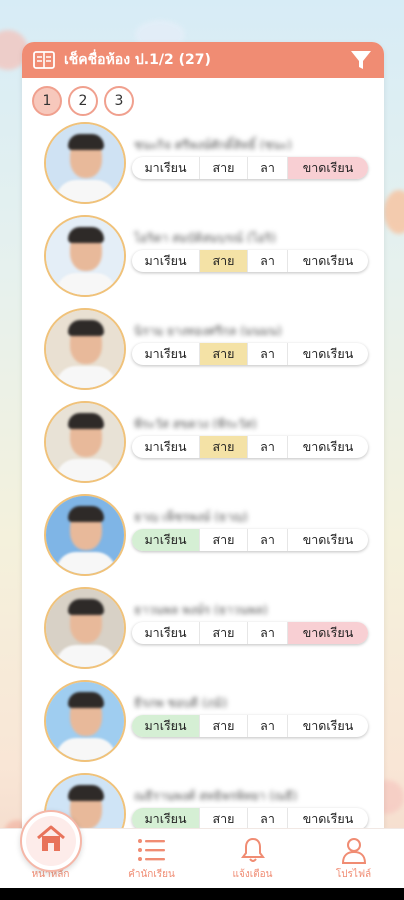 The width and height of the screenshot is (404, 900). Describe the element at coordinates (191, 516) in the screenshot. I see `student-name: ธาญ เพ็ชรพงษ์ (ธาญ)` at that location.